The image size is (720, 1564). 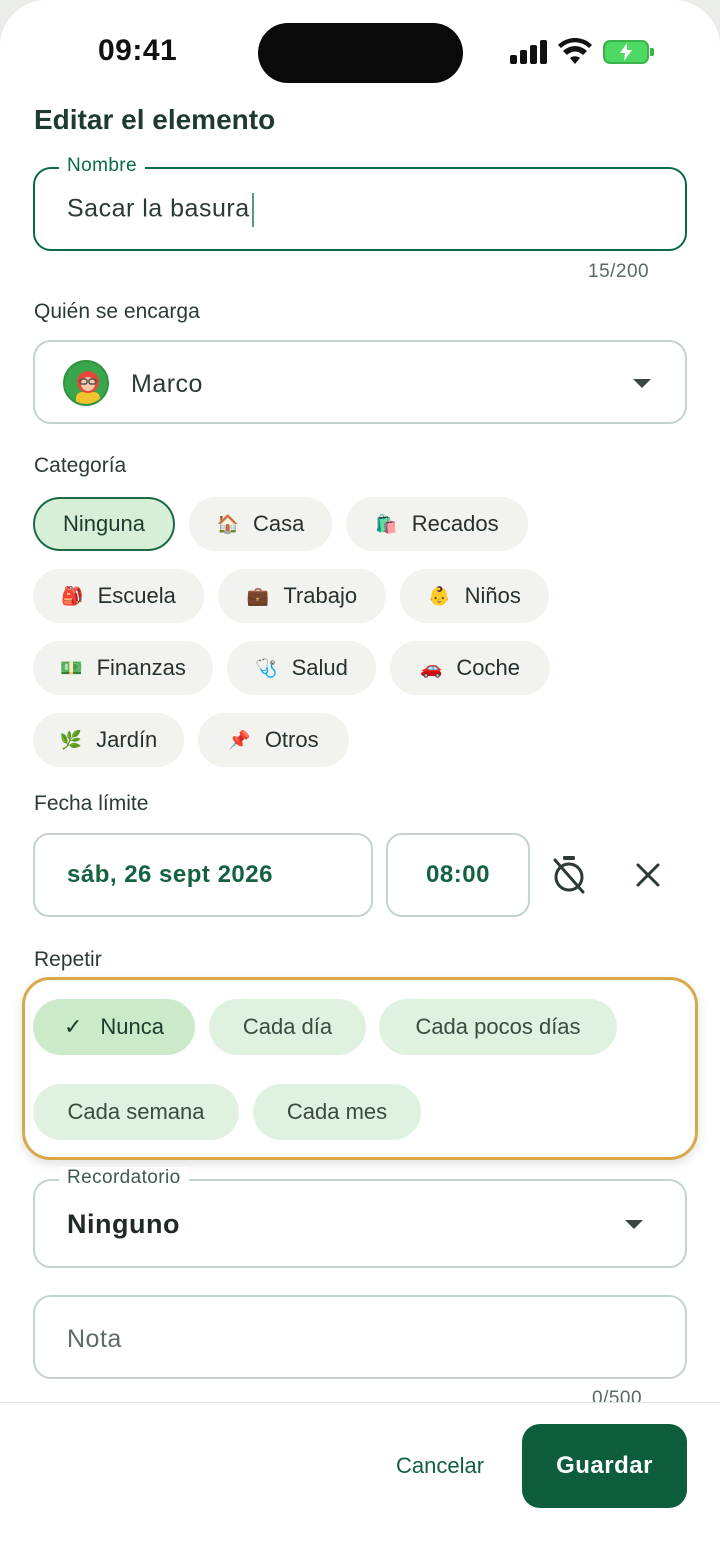 I want to click on repeat-chip-nunca: ✓ Nunca, so click(x=114, y=1027).